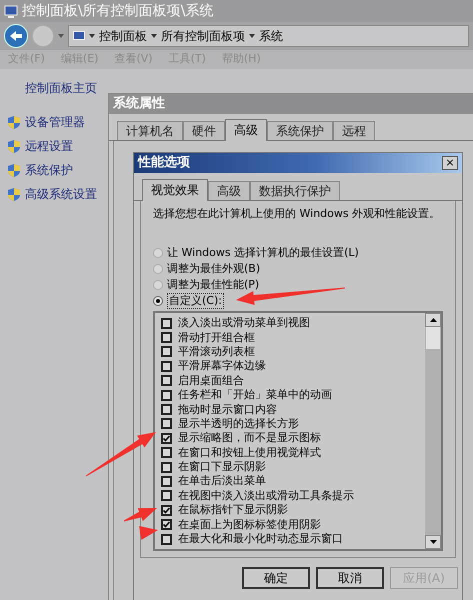 The width and height of the screenshot is (473, 600). What do you see at coordinates (139, 104) in the screenshot?
I see `dialog-title: 系统属性` at bounding box center [139, 104].